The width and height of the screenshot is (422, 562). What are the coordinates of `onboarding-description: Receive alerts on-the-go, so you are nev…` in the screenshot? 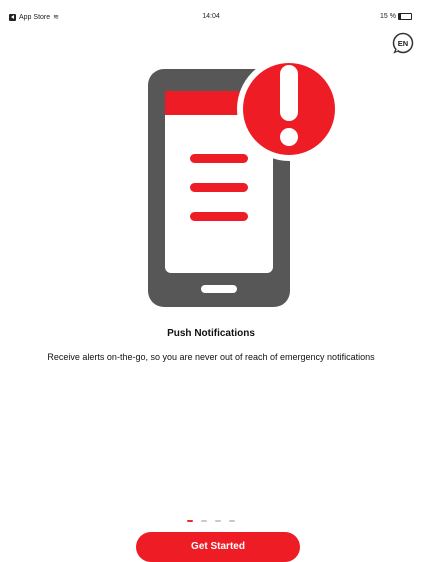 It's located at (211, 357).